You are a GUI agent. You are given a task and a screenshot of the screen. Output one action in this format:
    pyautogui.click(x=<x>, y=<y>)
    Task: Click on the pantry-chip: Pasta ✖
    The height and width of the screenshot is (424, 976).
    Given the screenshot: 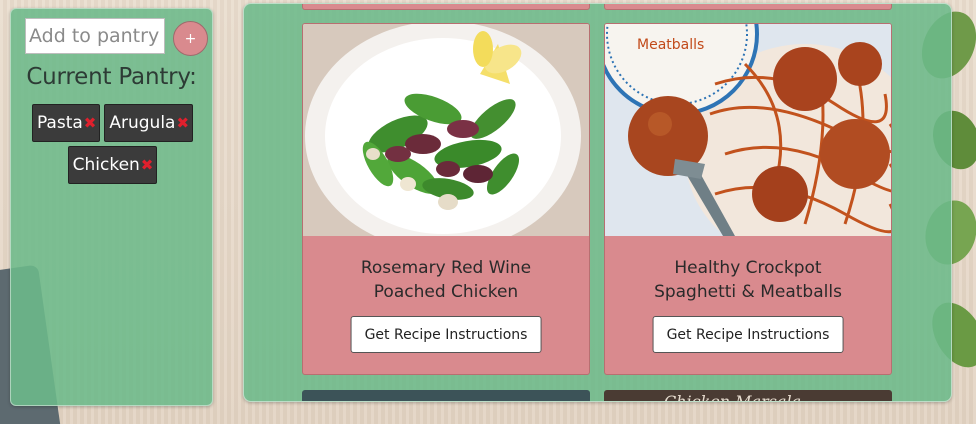 What is the action you would take?
    pyautogui.click(x=66, y=123)
    